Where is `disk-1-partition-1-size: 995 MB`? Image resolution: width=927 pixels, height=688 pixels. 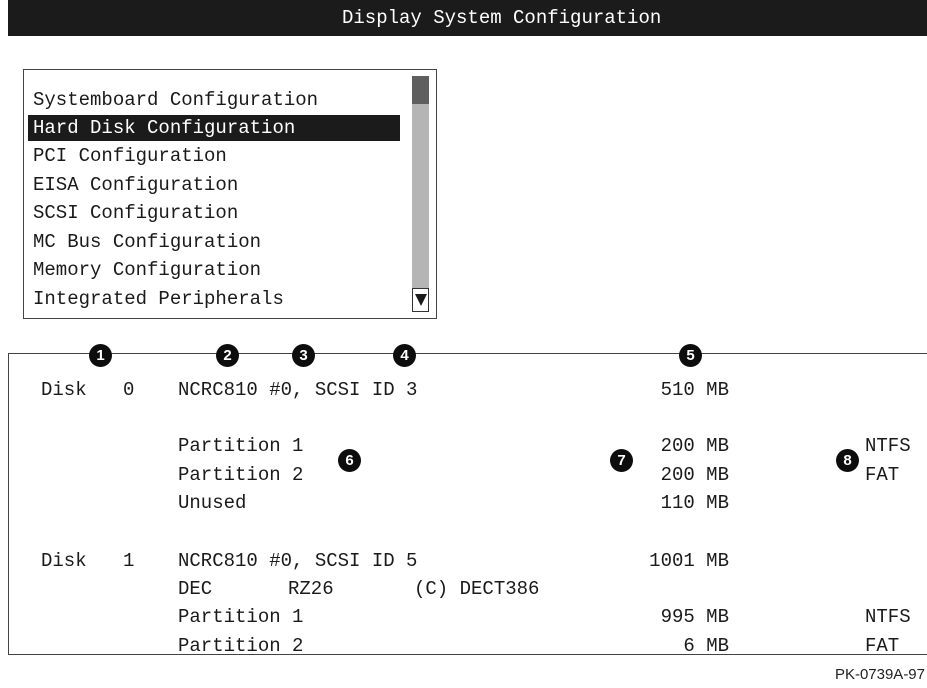
disk-1-partition-1-size: 995 MB is located at coordinates (694, 617).